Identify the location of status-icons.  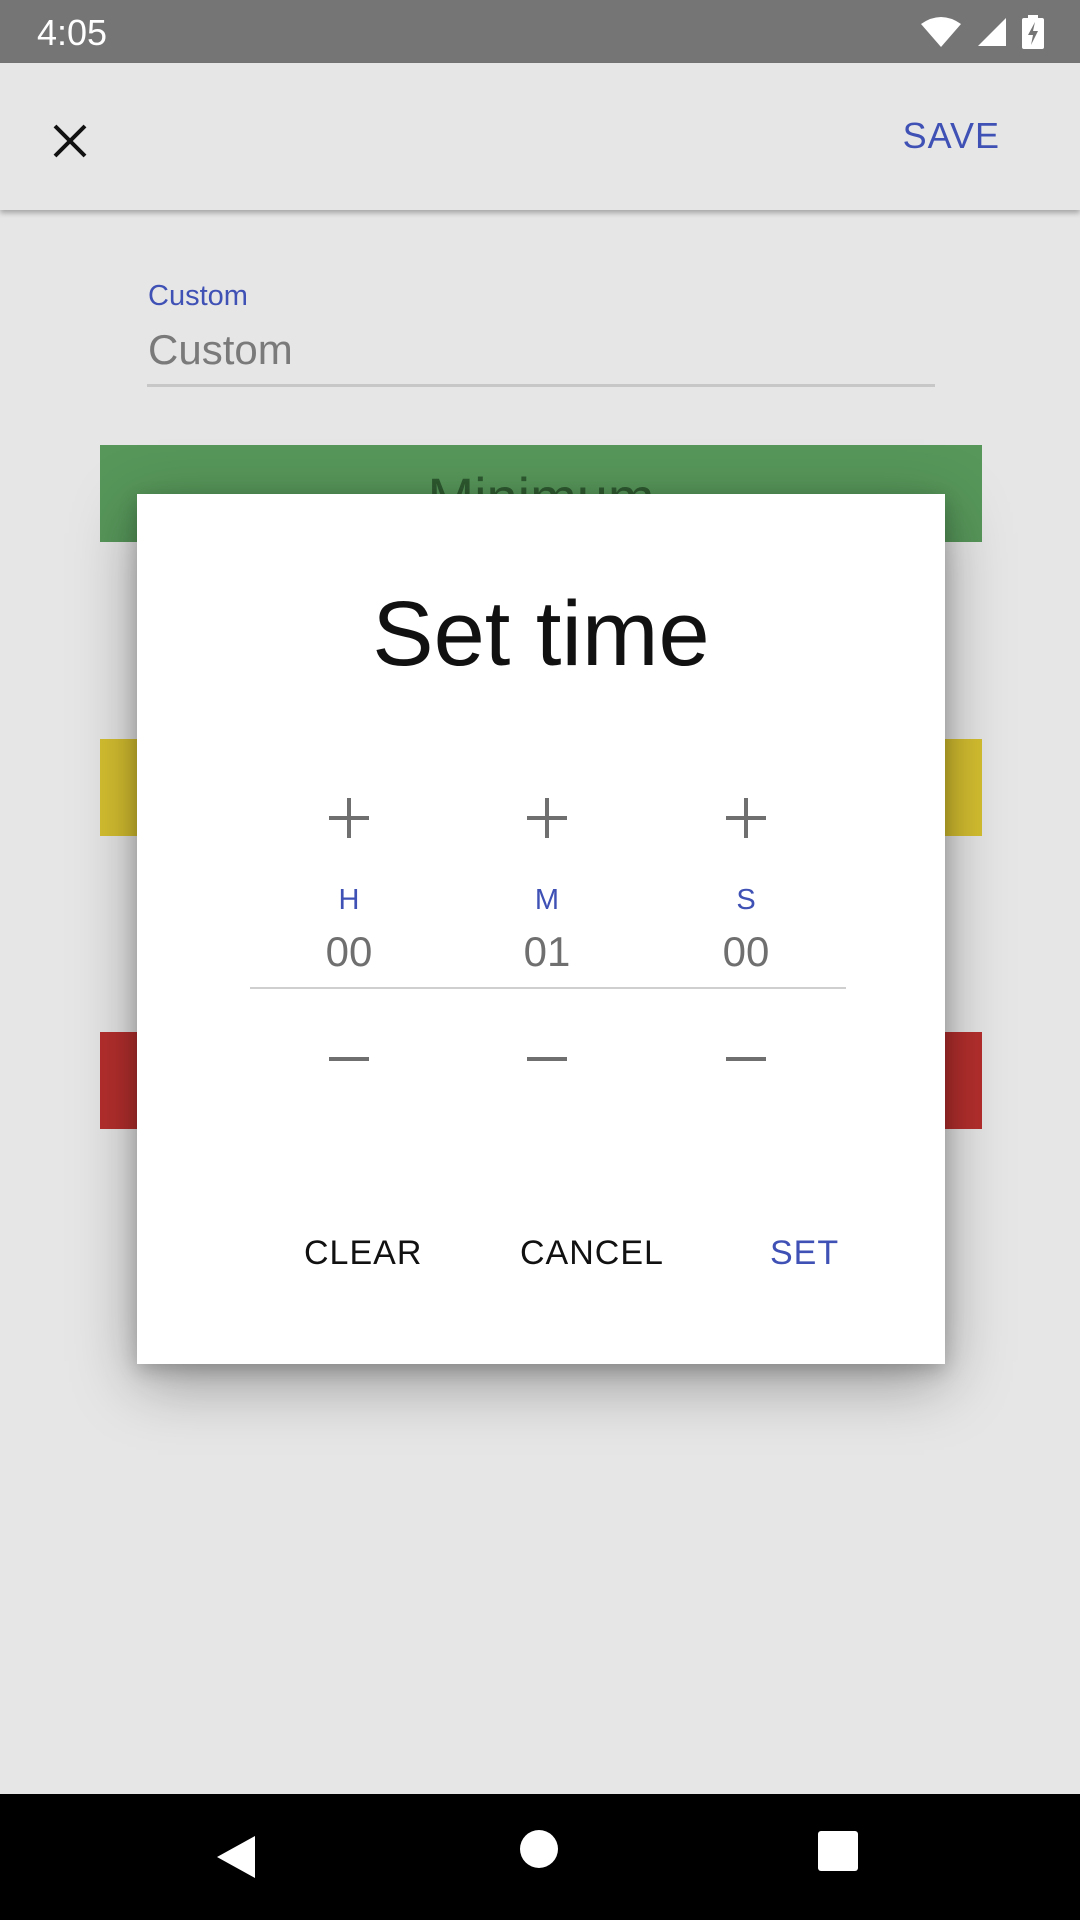
(982, 32).